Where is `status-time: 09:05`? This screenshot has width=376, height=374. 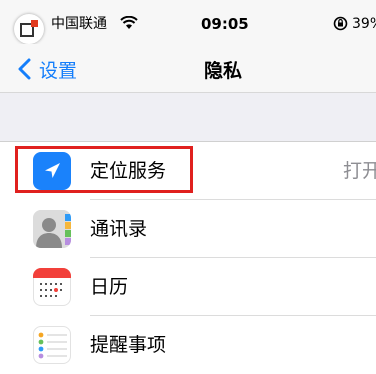 status-time: 09:05 is located at coordinates (225, 24).